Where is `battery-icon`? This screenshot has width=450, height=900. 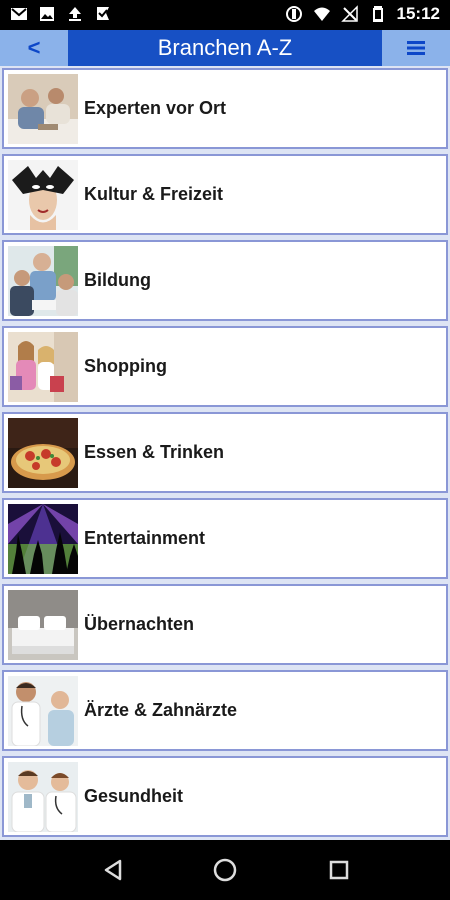
battery-icon is located at coordinates (377, 14).